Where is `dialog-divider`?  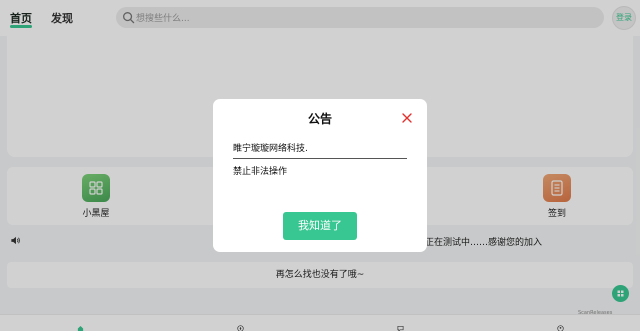 dialog-divider is located at coordinates (320, 158).